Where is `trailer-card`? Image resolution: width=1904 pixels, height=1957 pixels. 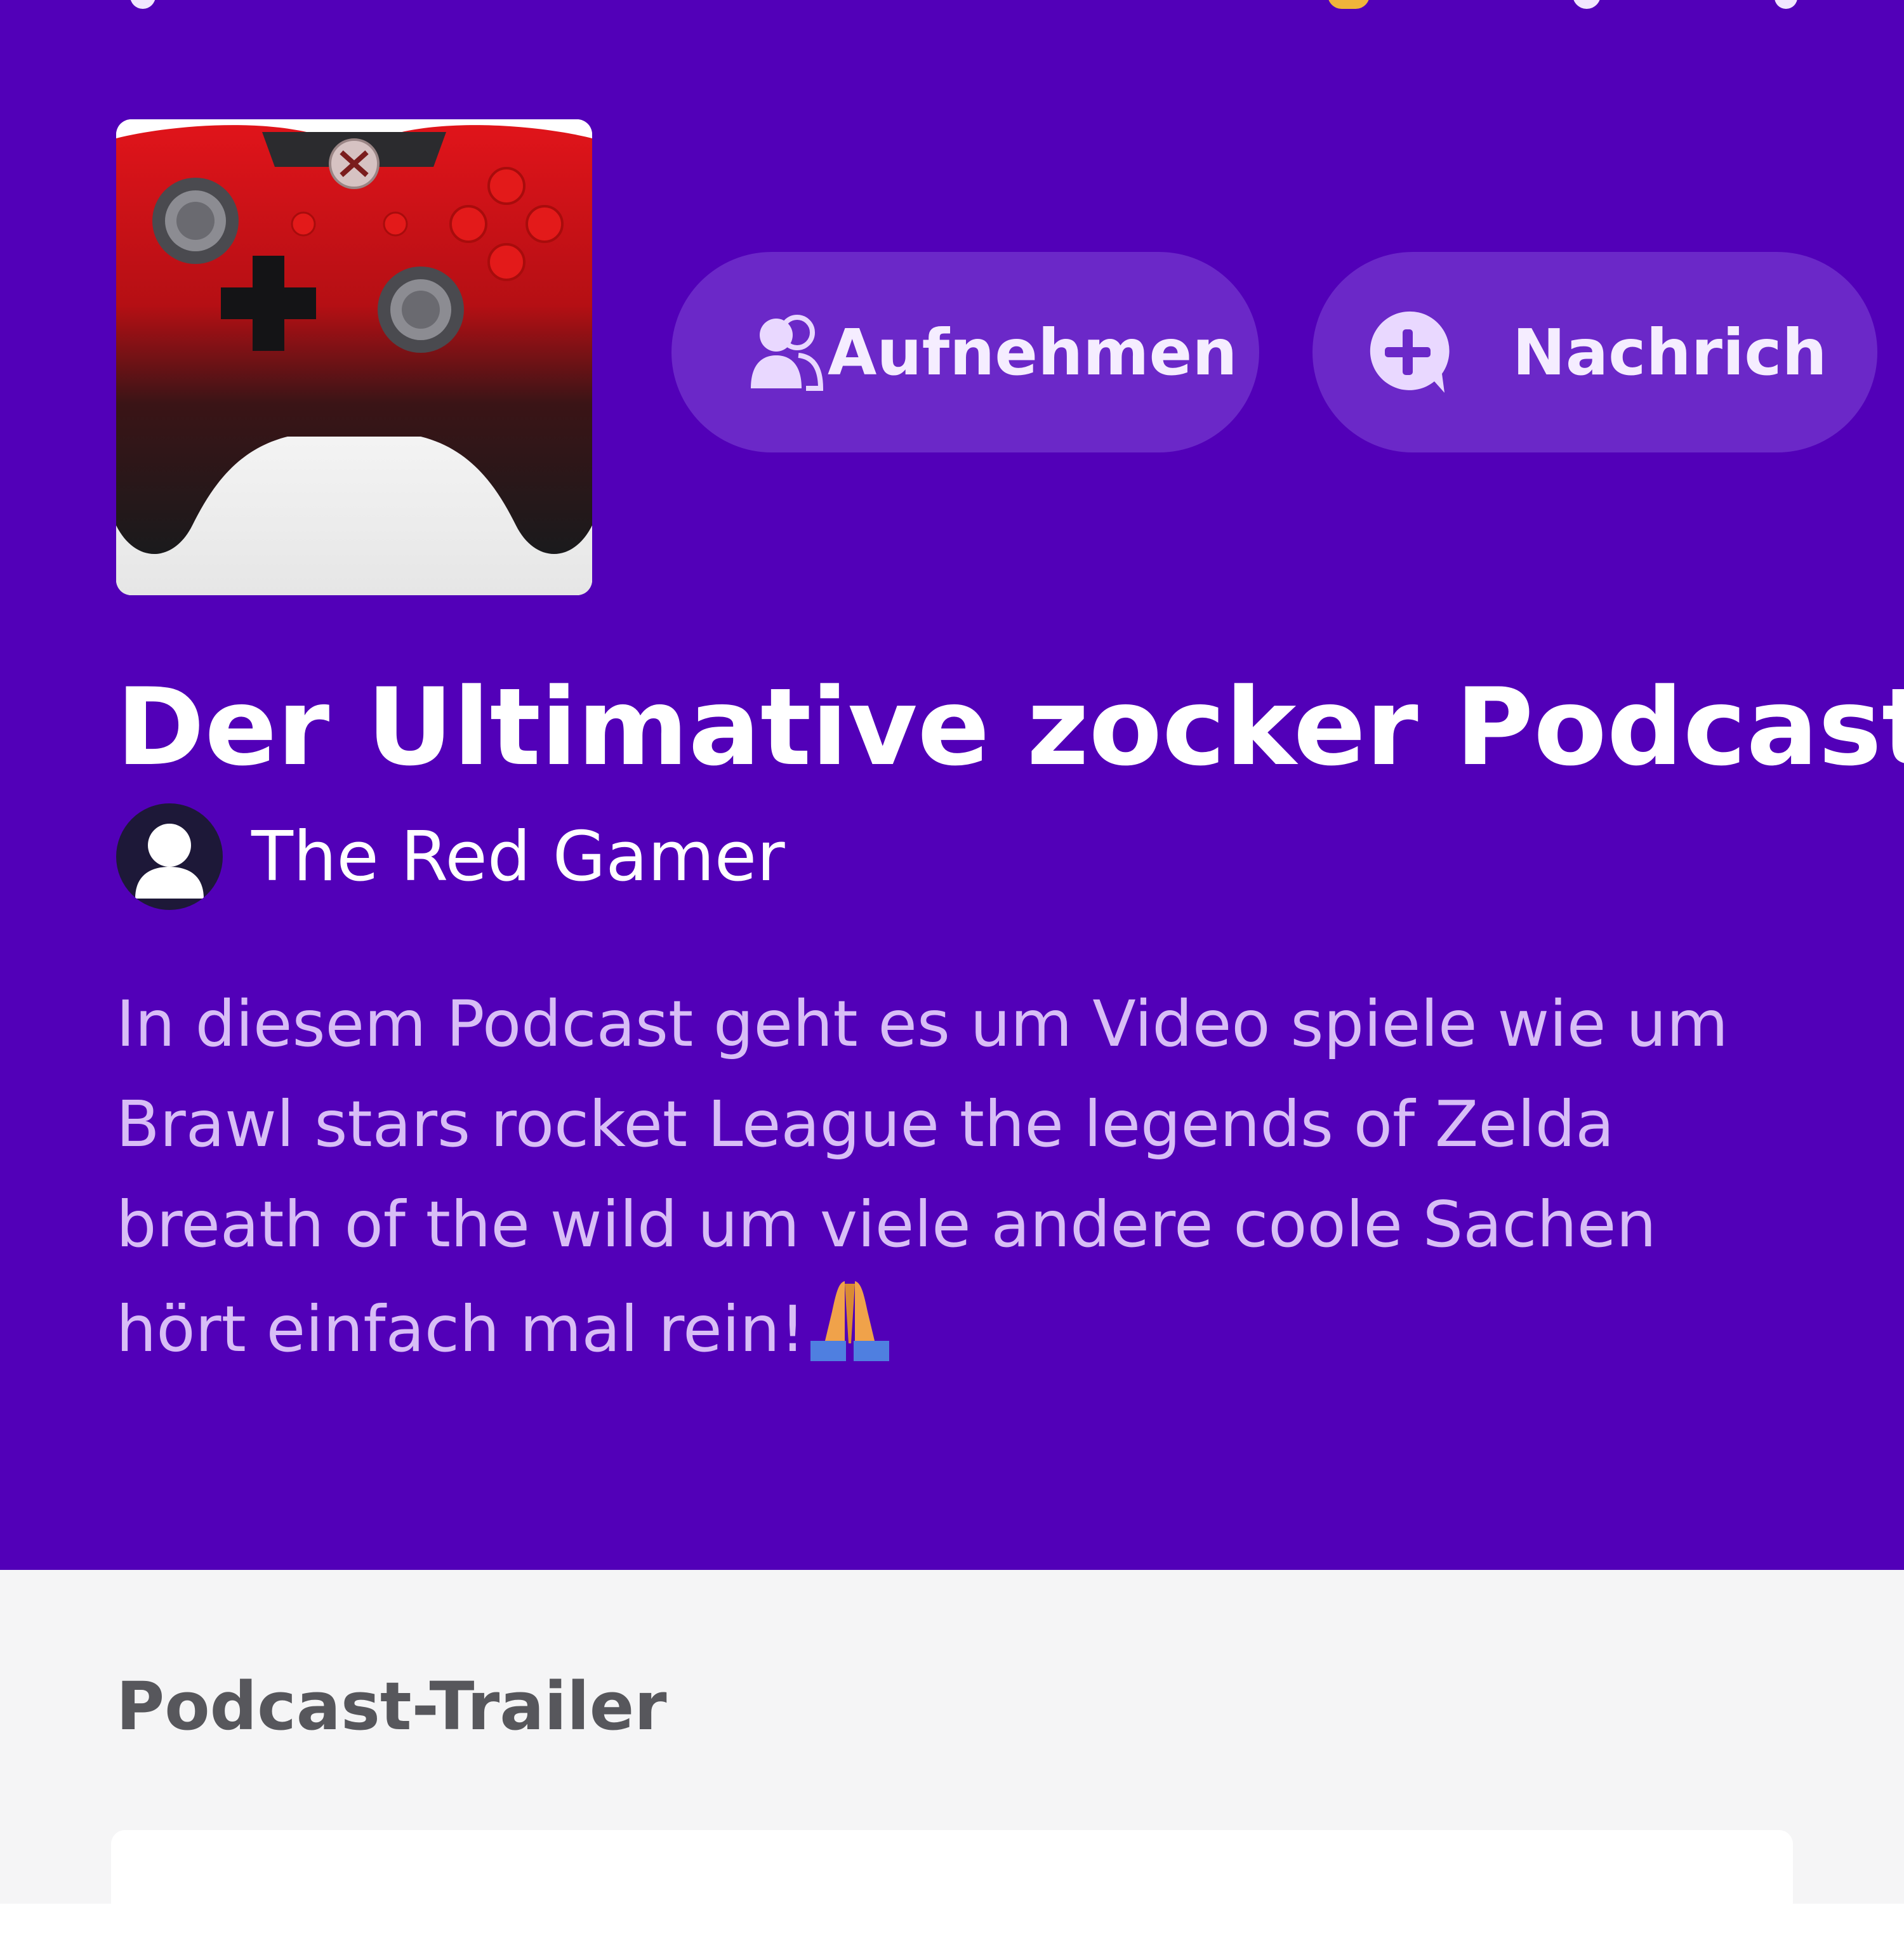
trailer-card is located at coordinates (952, 1893).